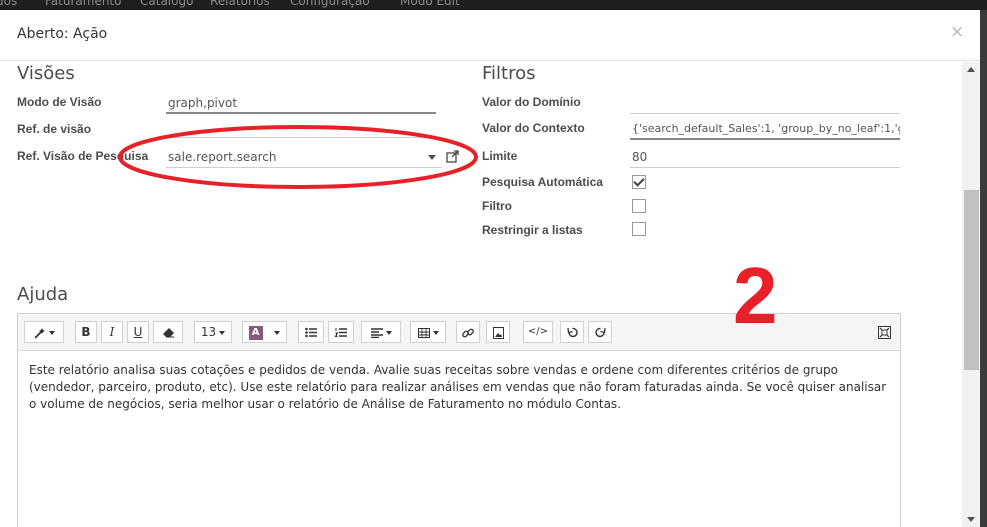  Describe the element at coordinates (208, 332) in the screenshot. I see `font-size-value: 13` at that location.